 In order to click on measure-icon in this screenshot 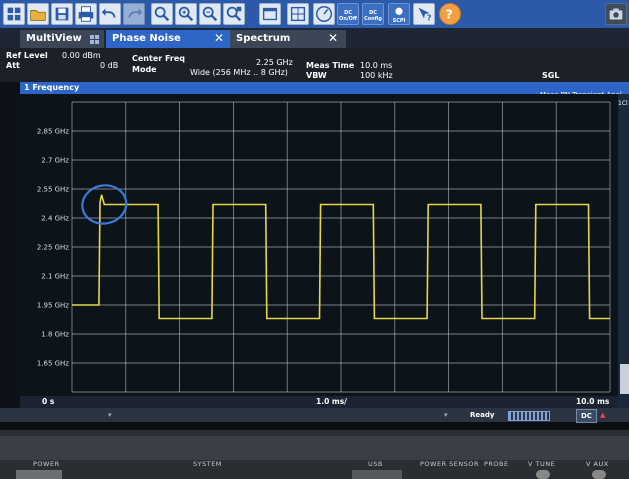, I will do `click(324, 14)`.